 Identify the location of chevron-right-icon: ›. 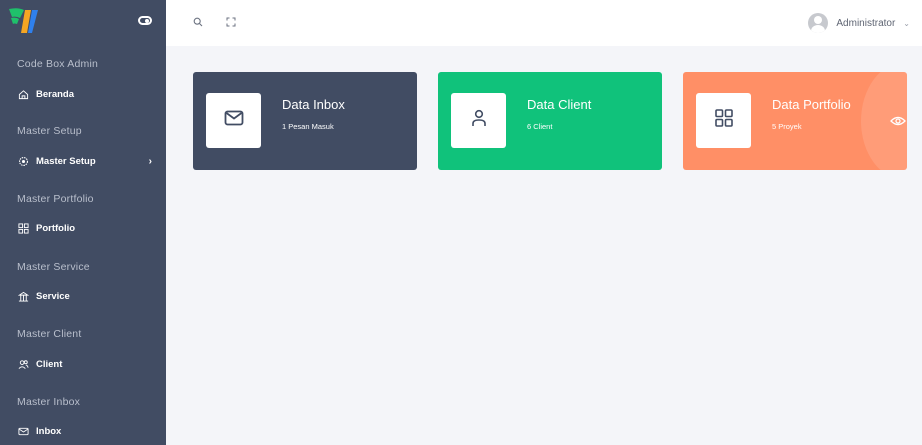
(150, 161).